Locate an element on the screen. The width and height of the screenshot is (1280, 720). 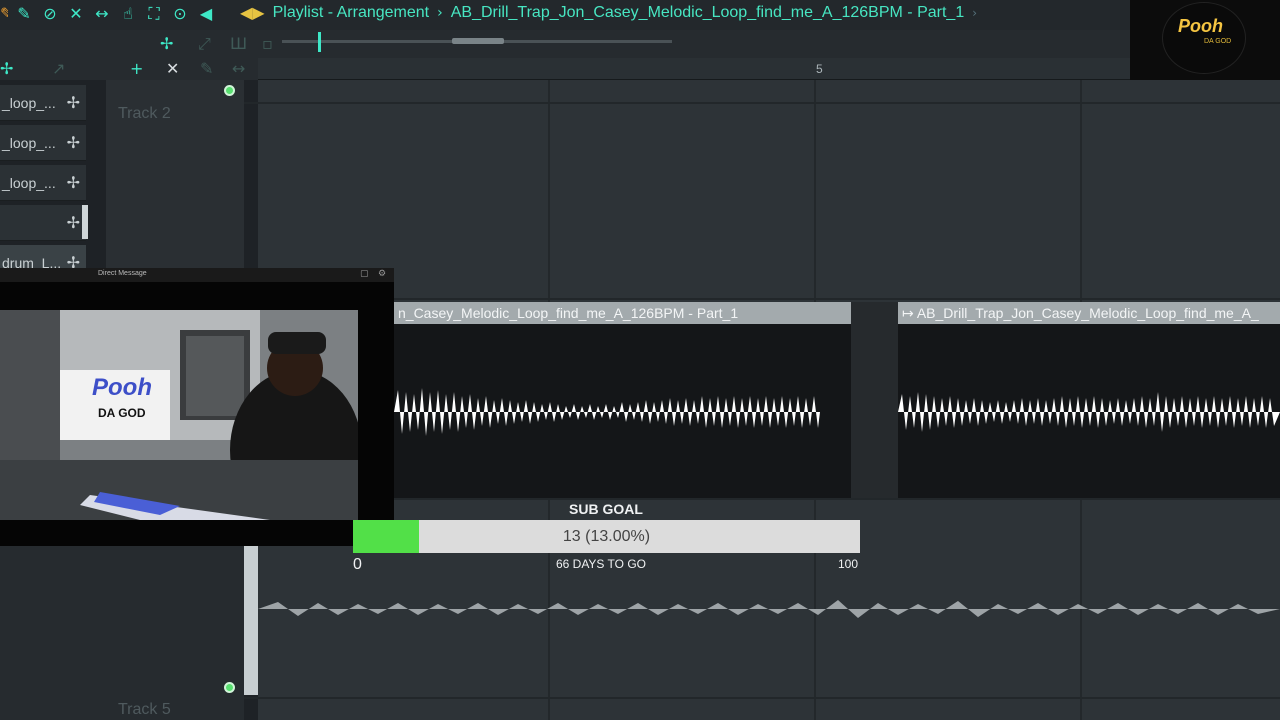
webcam-logo-text: Pooh is located at coordinates (122, 387).